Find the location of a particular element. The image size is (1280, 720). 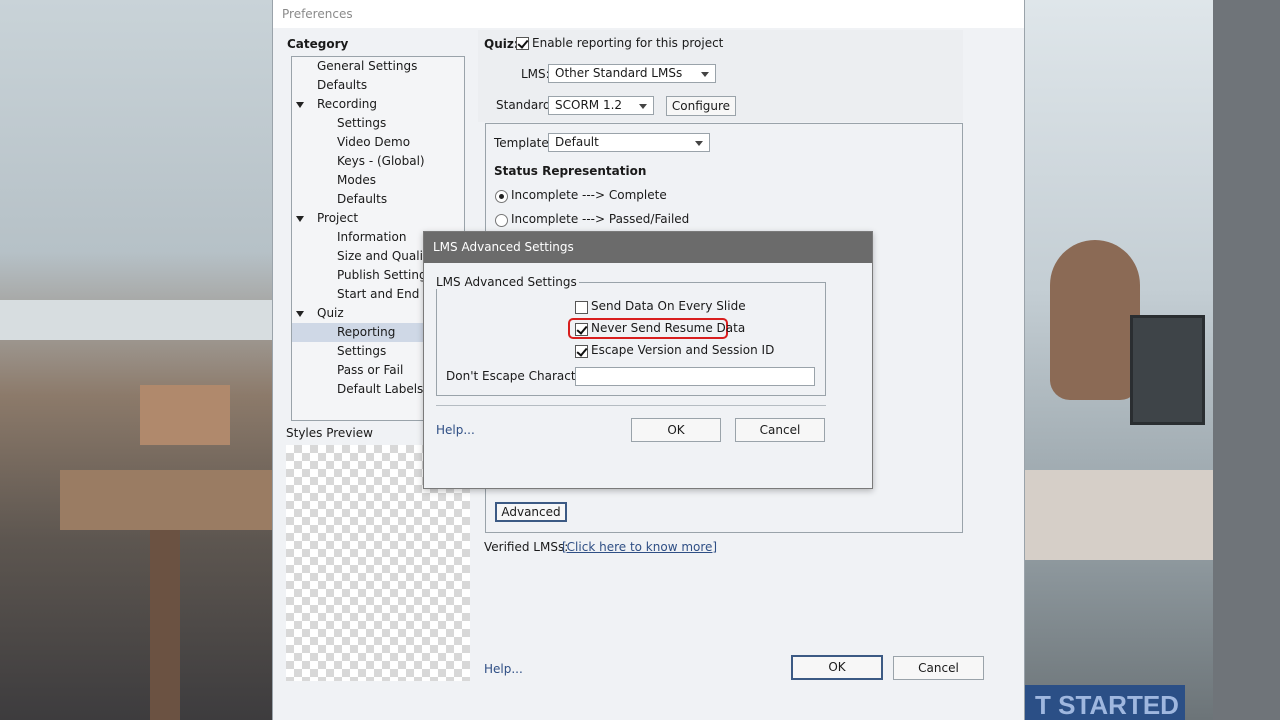

enable-reporting-checkbox is located at coordinates (522, 43).